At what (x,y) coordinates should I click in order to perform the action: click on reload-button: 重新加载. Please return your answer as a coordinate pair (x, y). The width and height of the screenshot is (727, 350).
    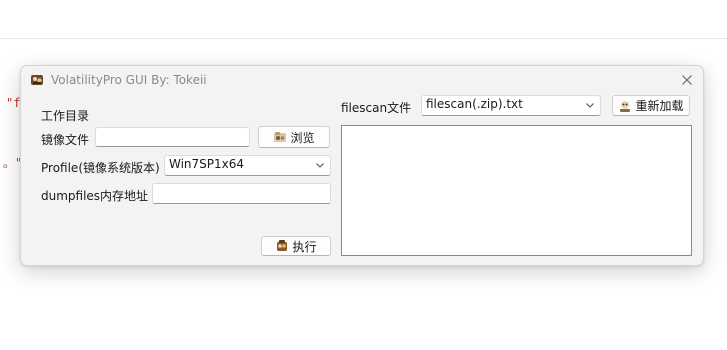
    Looking at the image, I should click on (651, 105).